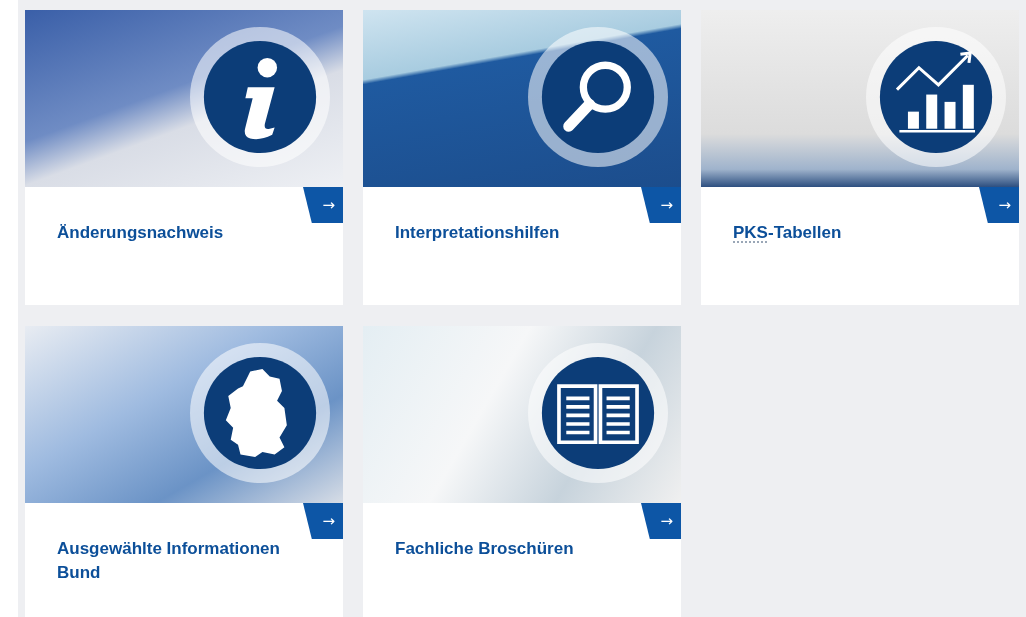  What do you see at coordinates (860, 157) in the screenshot?
I see `teaser-card: → PKS-Tabellen` at bounding box center [860, 157].